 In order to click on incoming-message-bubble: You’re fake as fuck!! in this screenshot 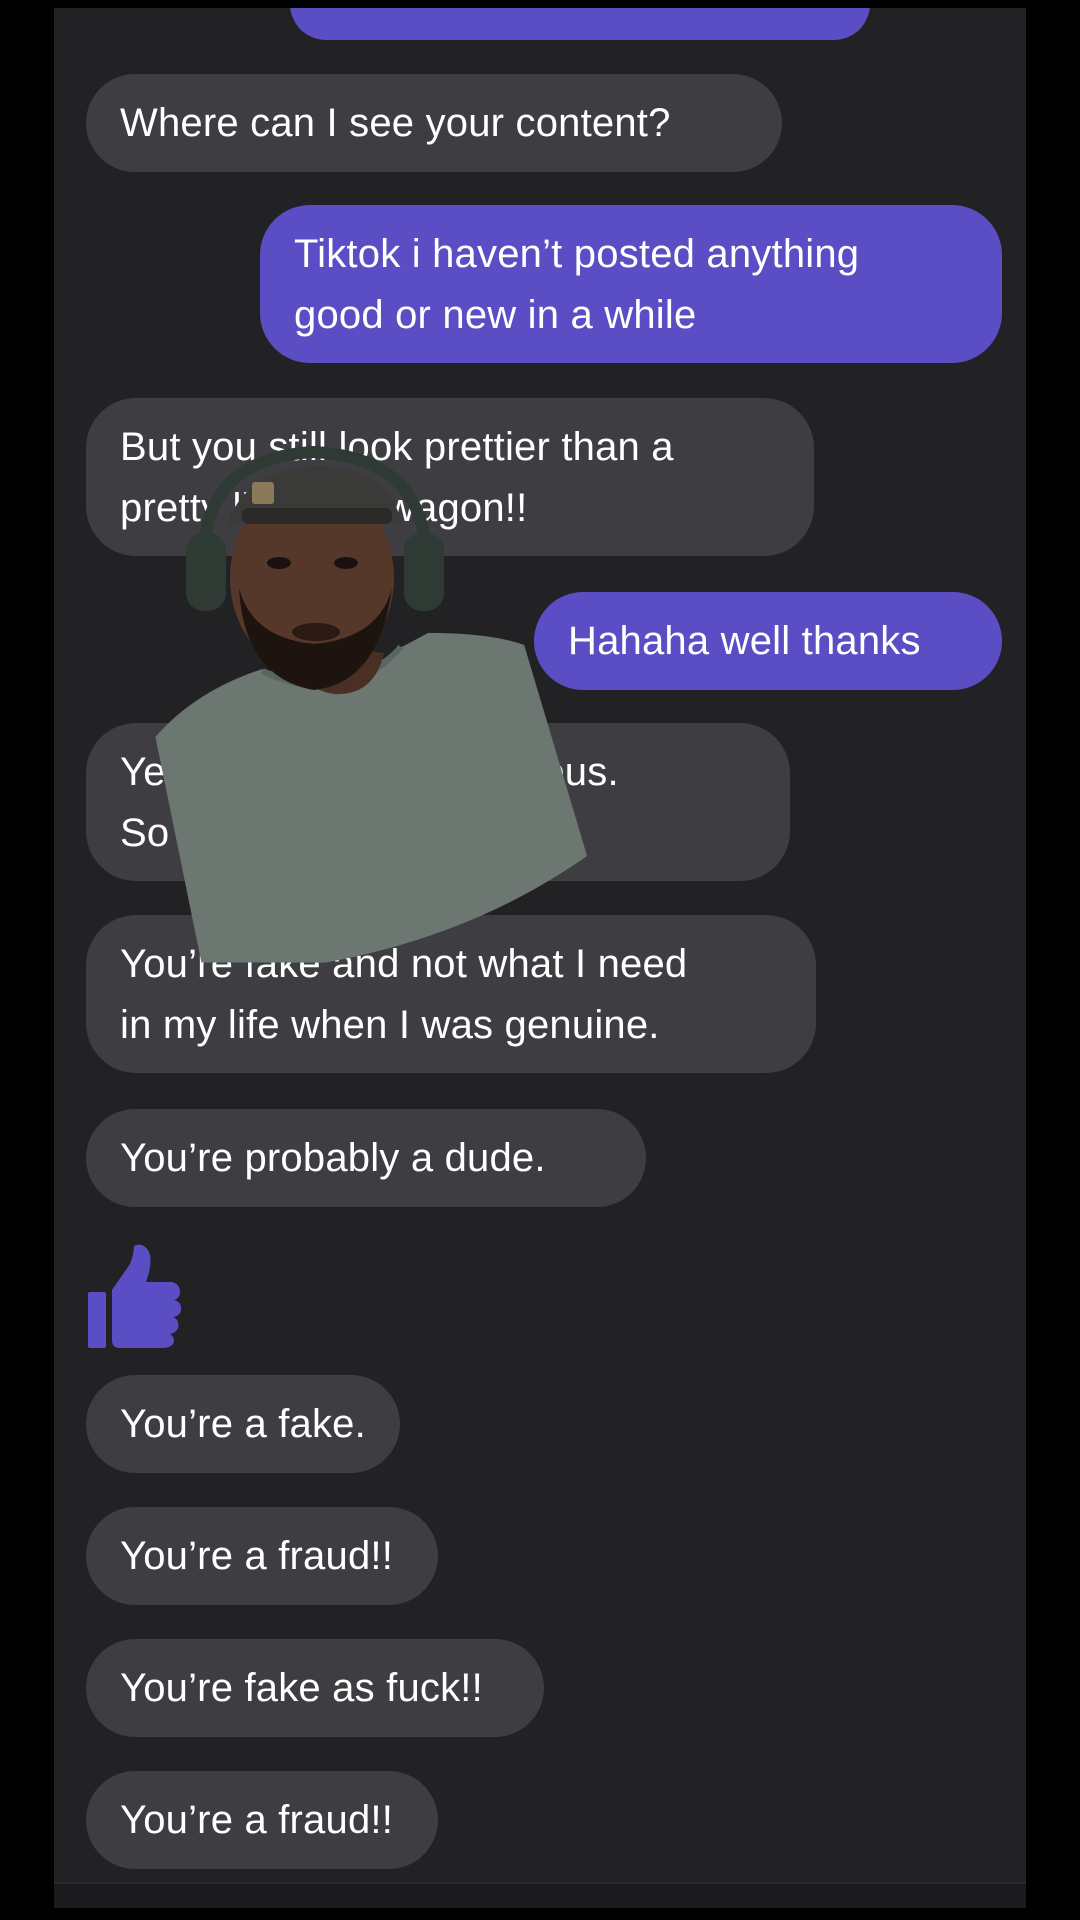, I will do `click(315, 1688)`.